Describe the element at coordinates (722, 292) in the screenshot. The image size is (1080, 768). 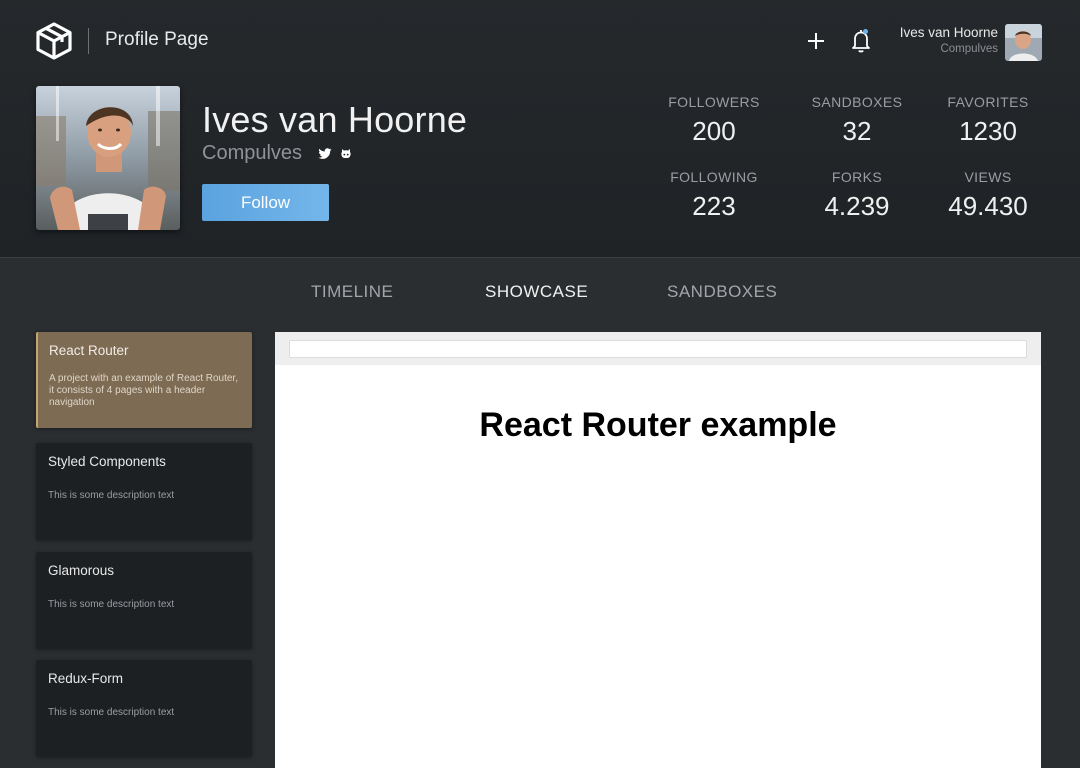
I see `tab-sandboxes: SANDBOXES` at that location.